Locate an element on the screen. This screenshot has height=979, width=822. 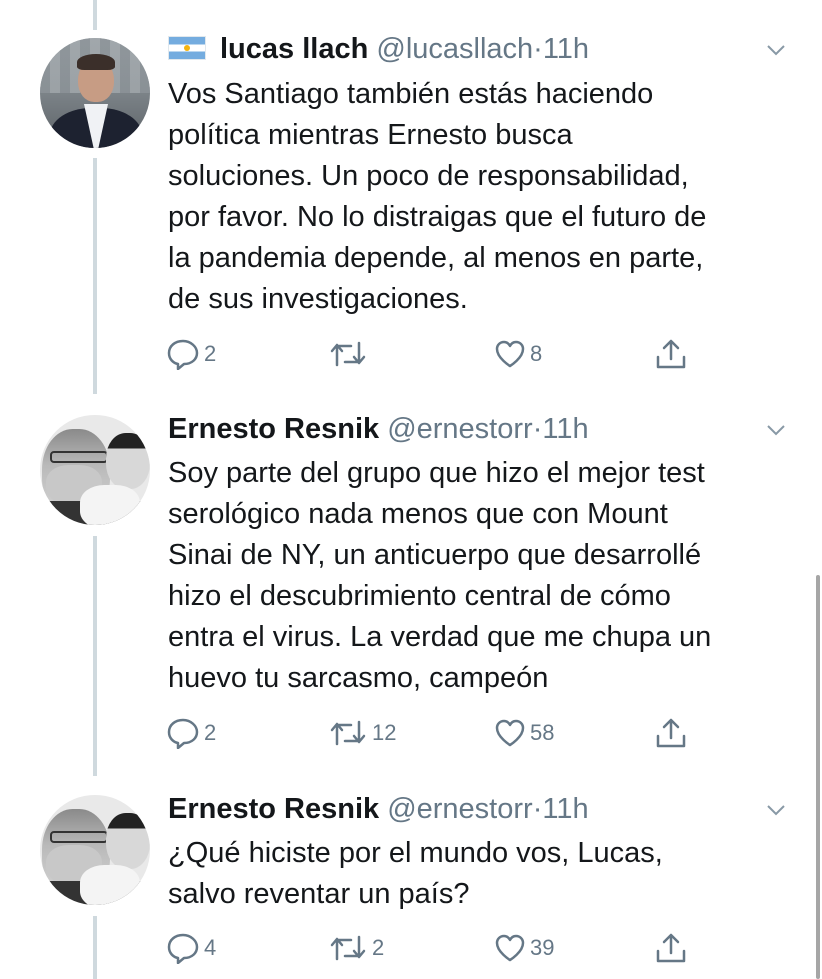
argentina-flag-icon is located at coordinates (187, 48).